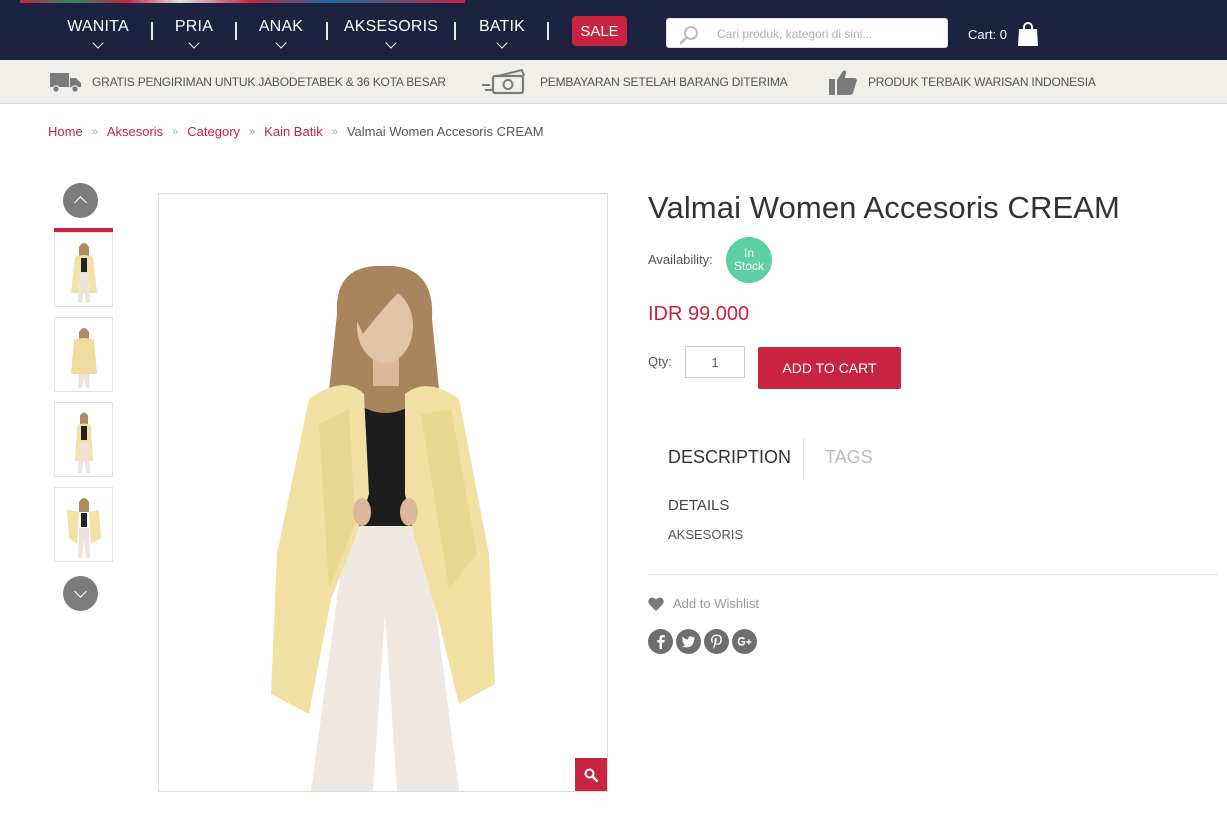  What do you see at coordinates (843, 82) in the screenshot?
I see `thumbs-up-icon` at bounding box center [843, 82].